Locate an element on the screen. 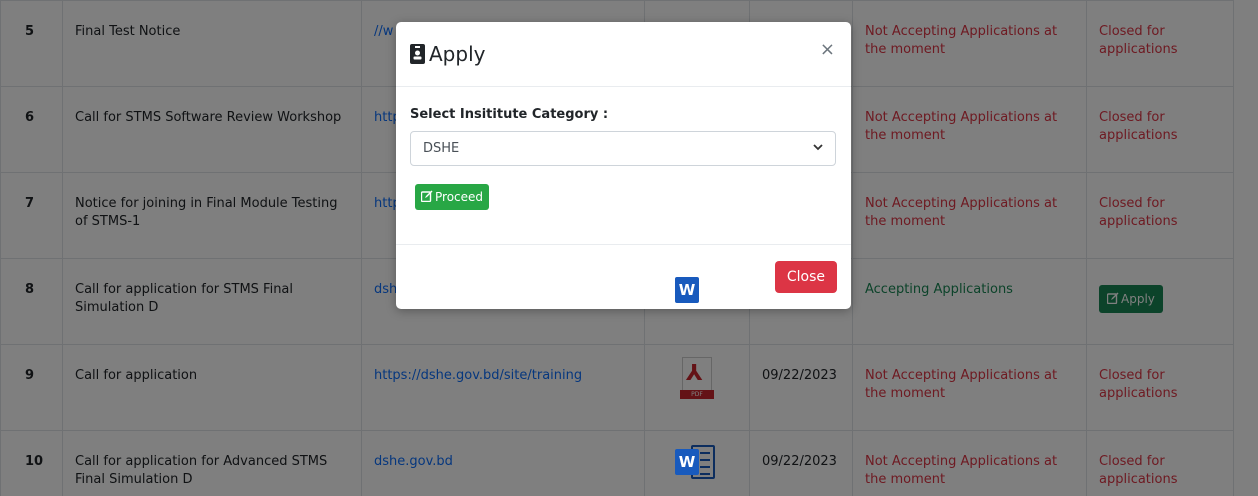 The height and width of the screenshot is (496, 1258). modal-title-text: Apply is located at coordinates (457, 54).